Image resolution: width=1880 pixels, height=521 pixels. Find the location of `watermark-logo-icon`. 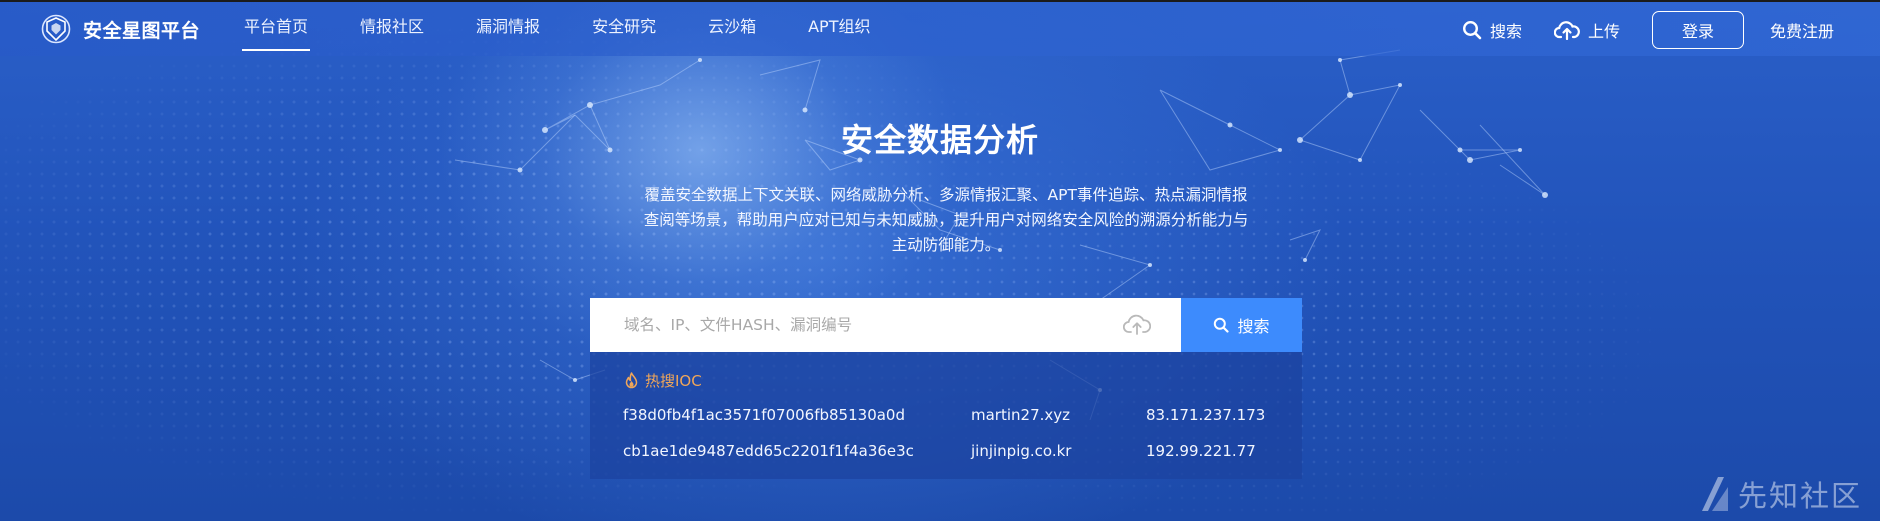

watermark-logo-icon is located at coordinates (1714, 494).